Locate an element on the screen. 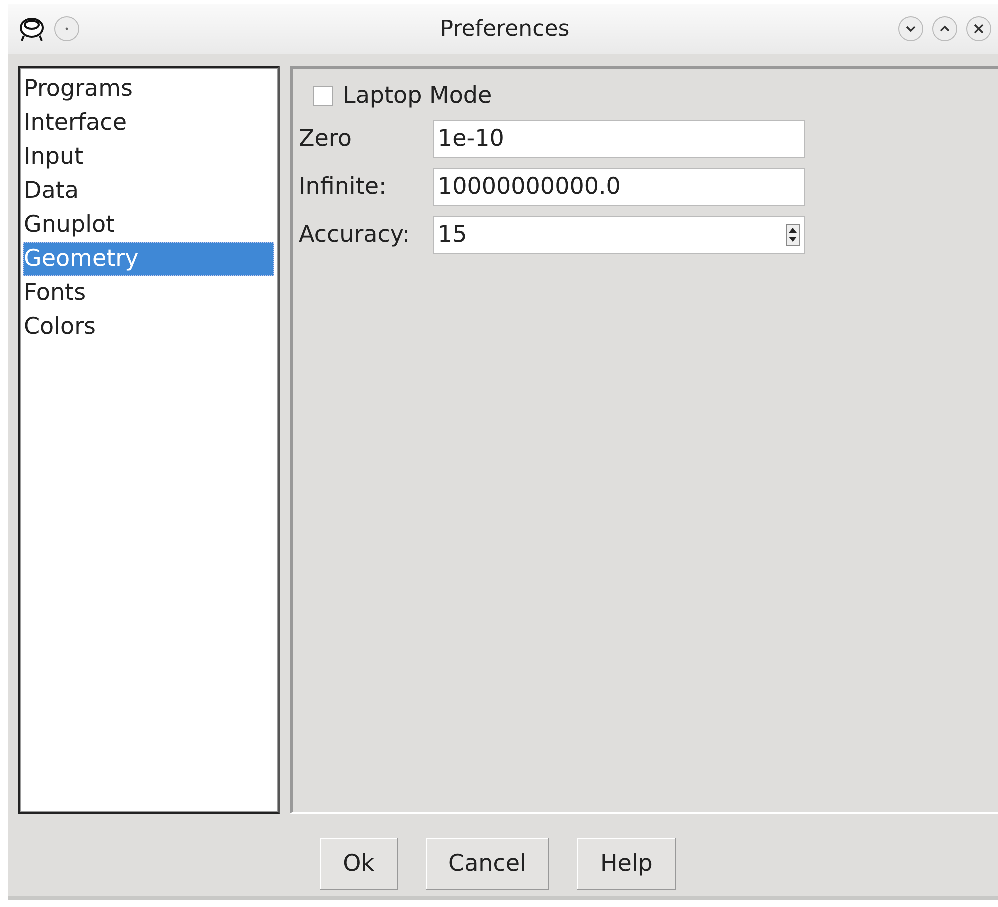  dialog-button: Cancel is located at coordinates (488, 864).